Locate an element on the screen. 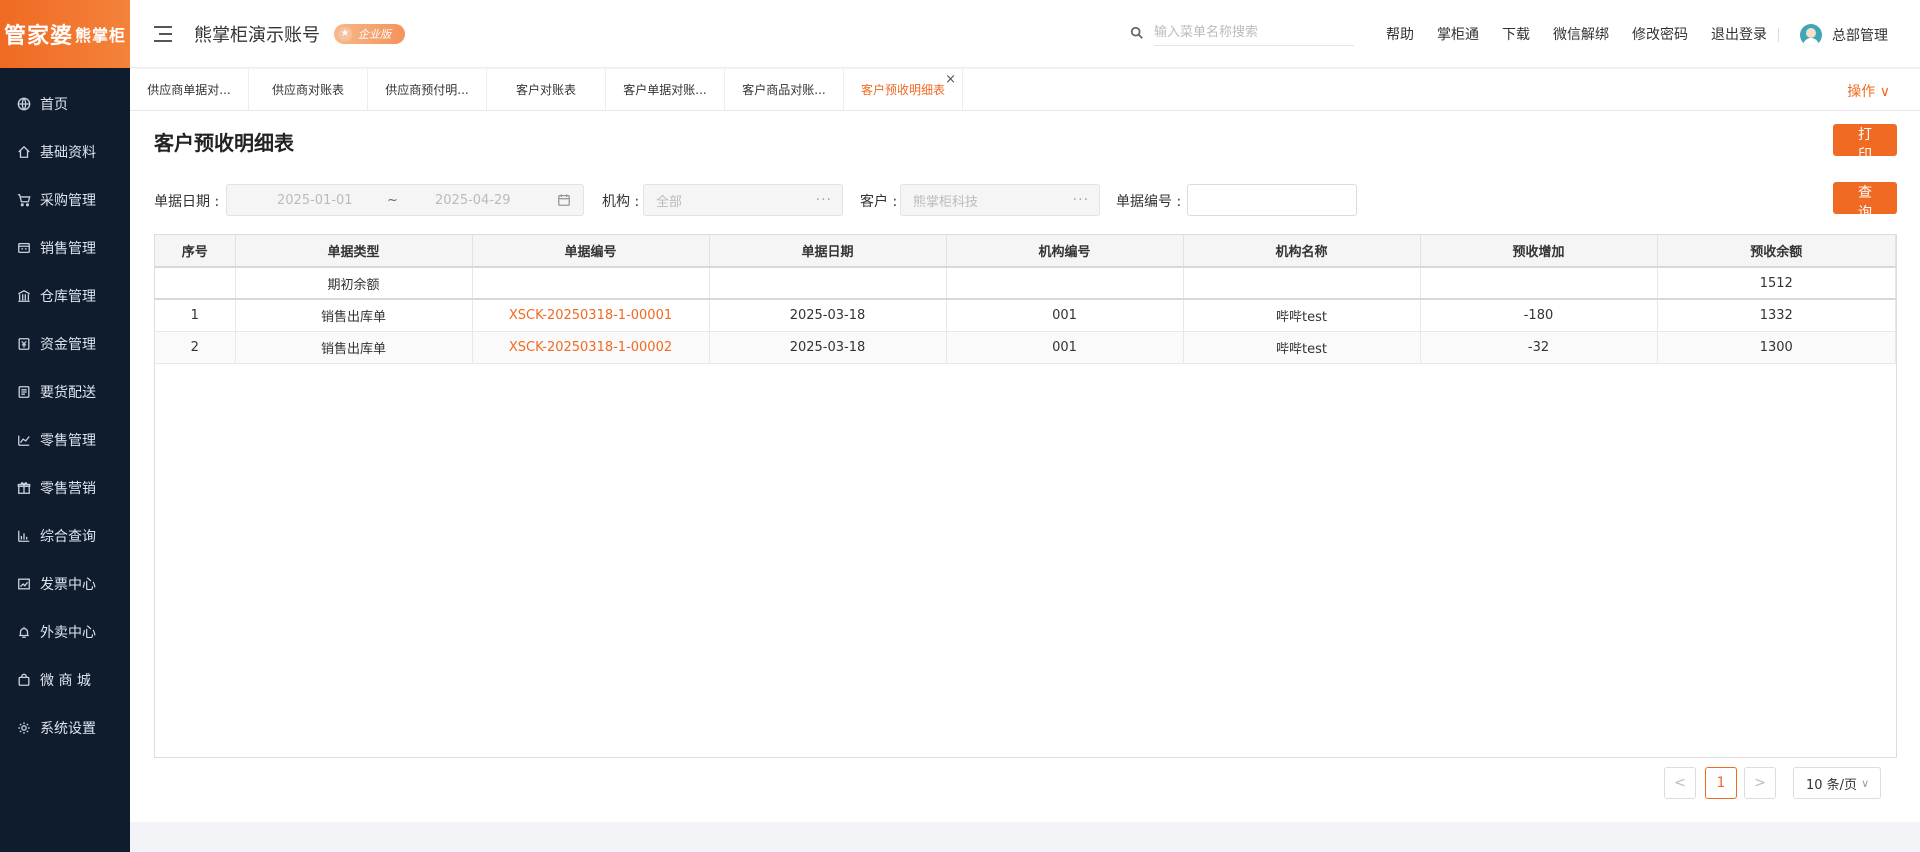 This screenshot has width=1920, height=852. sidebar-item-label: 微 商 城 is located at coordinates (65, 681).